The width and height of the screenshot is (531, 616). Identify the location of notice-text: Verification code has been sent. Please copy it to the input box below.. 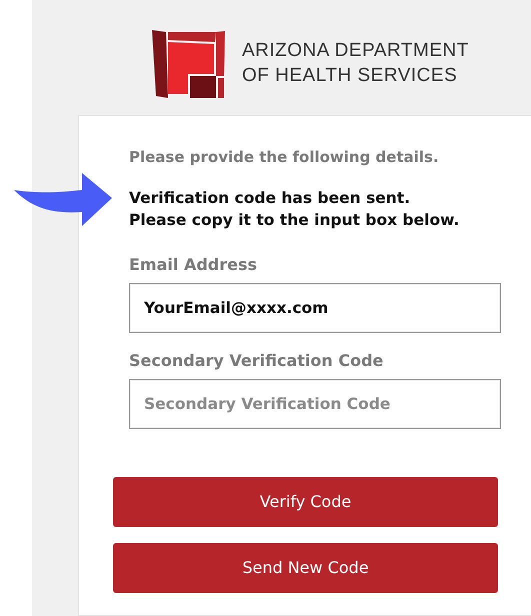
(294, 209).